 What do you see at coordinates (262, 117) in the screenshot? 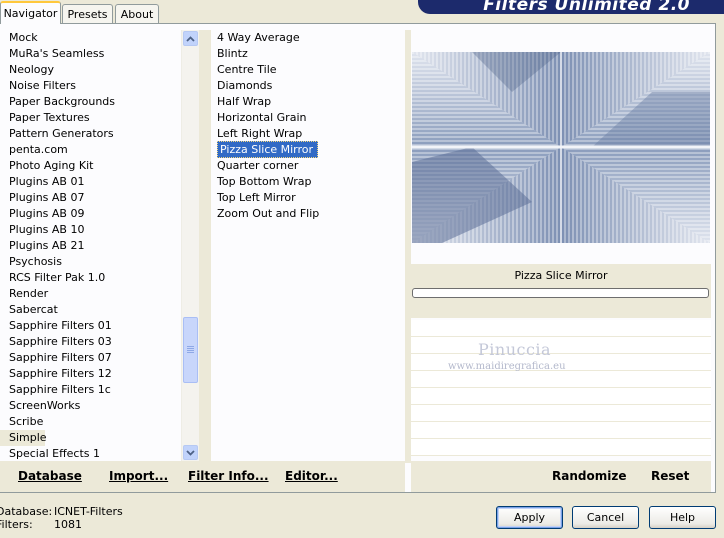
I see `filter-item-label: Horizontal Grain` at bounding box center [262, 117].